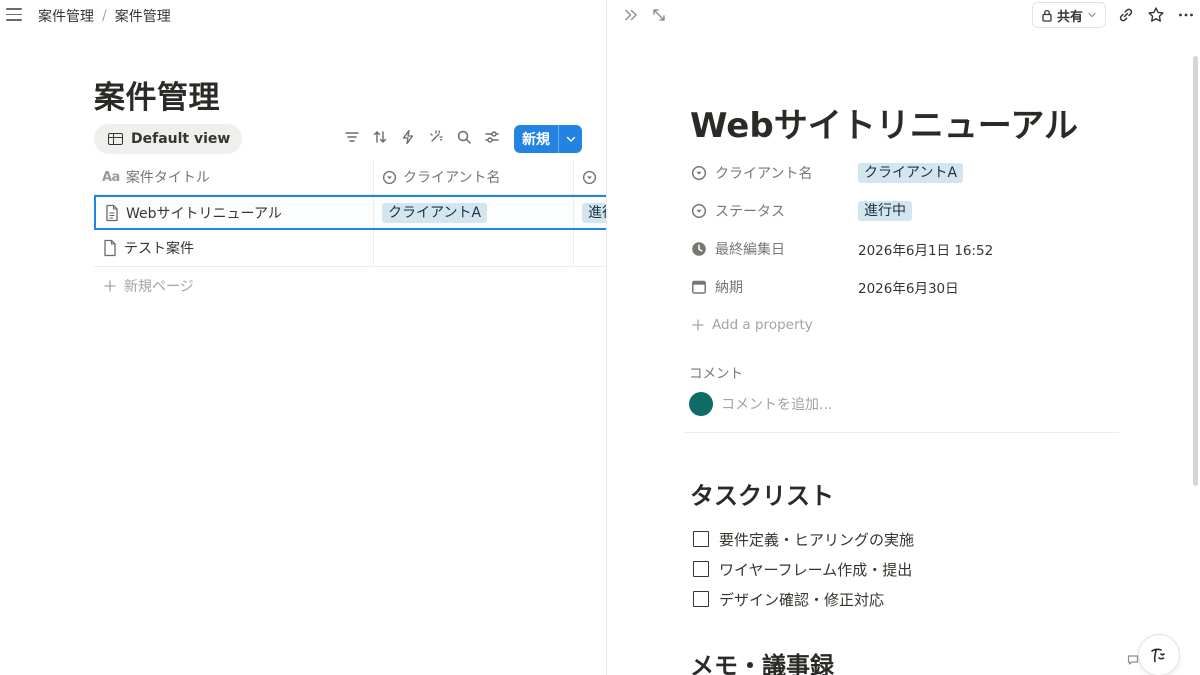 This screenshot has height=675, width=1200. I want to click on filter-icon, so click(352, 137).